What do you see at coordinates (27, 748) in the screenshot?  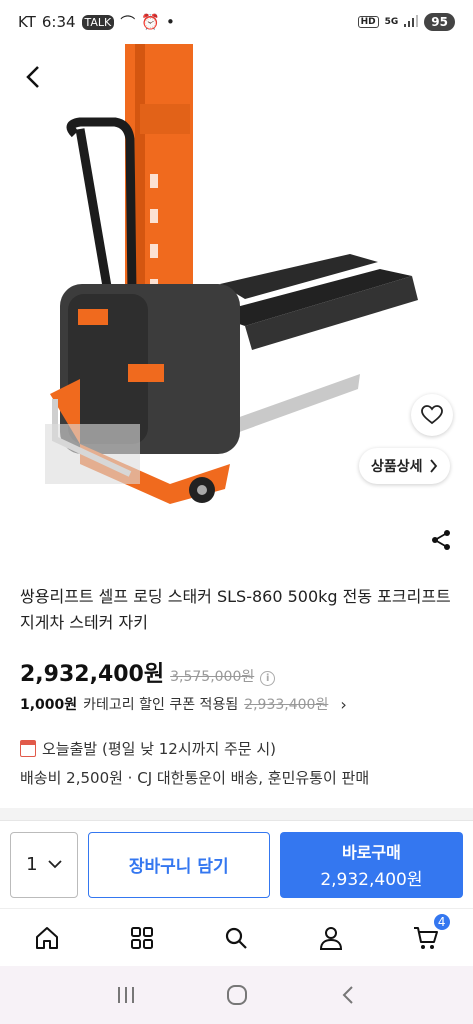 I see `calendar-icon` at bounding box center [27, 748].